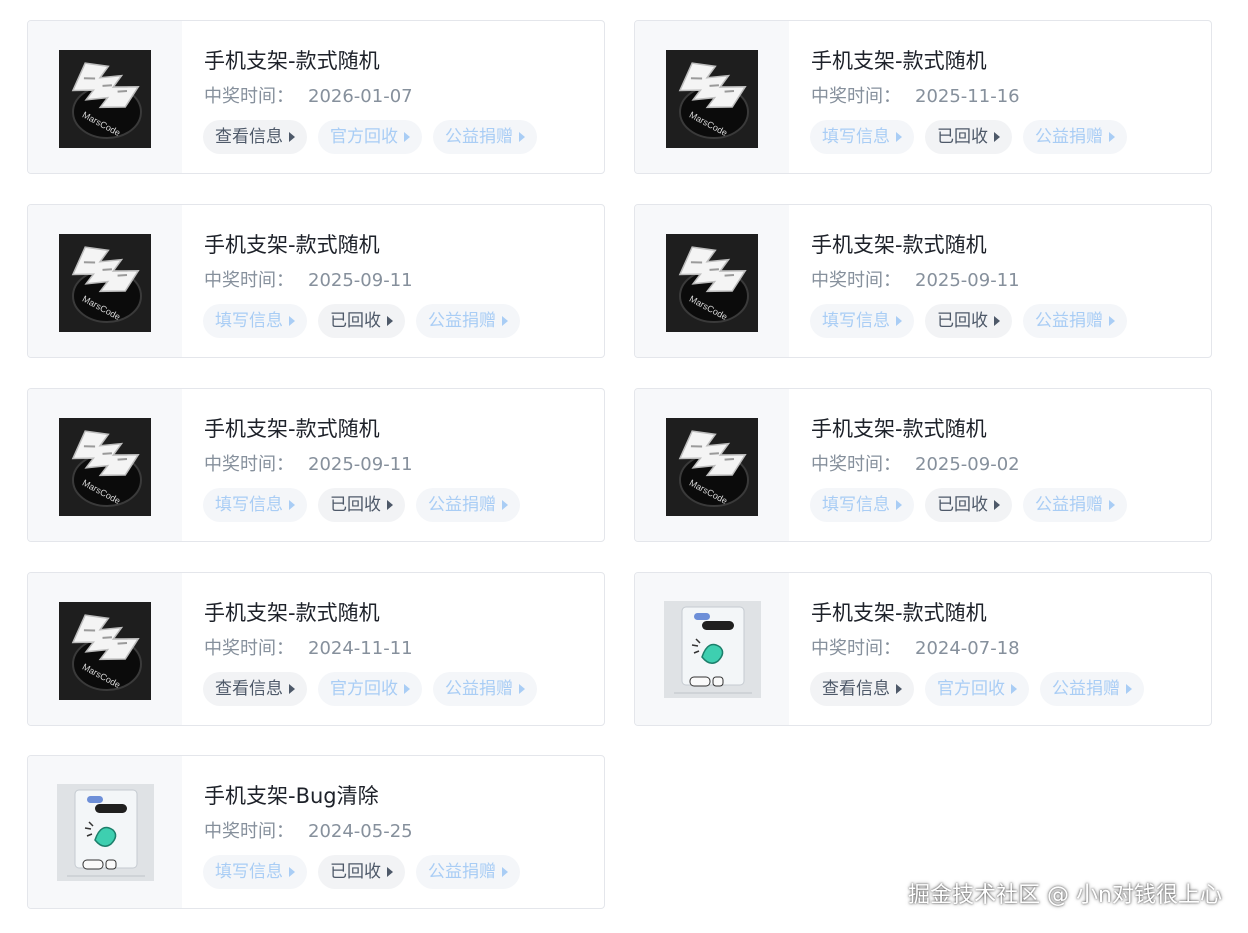  I want to click on win-date: 中奖时间： 2024-05-25, so click(308, 830).